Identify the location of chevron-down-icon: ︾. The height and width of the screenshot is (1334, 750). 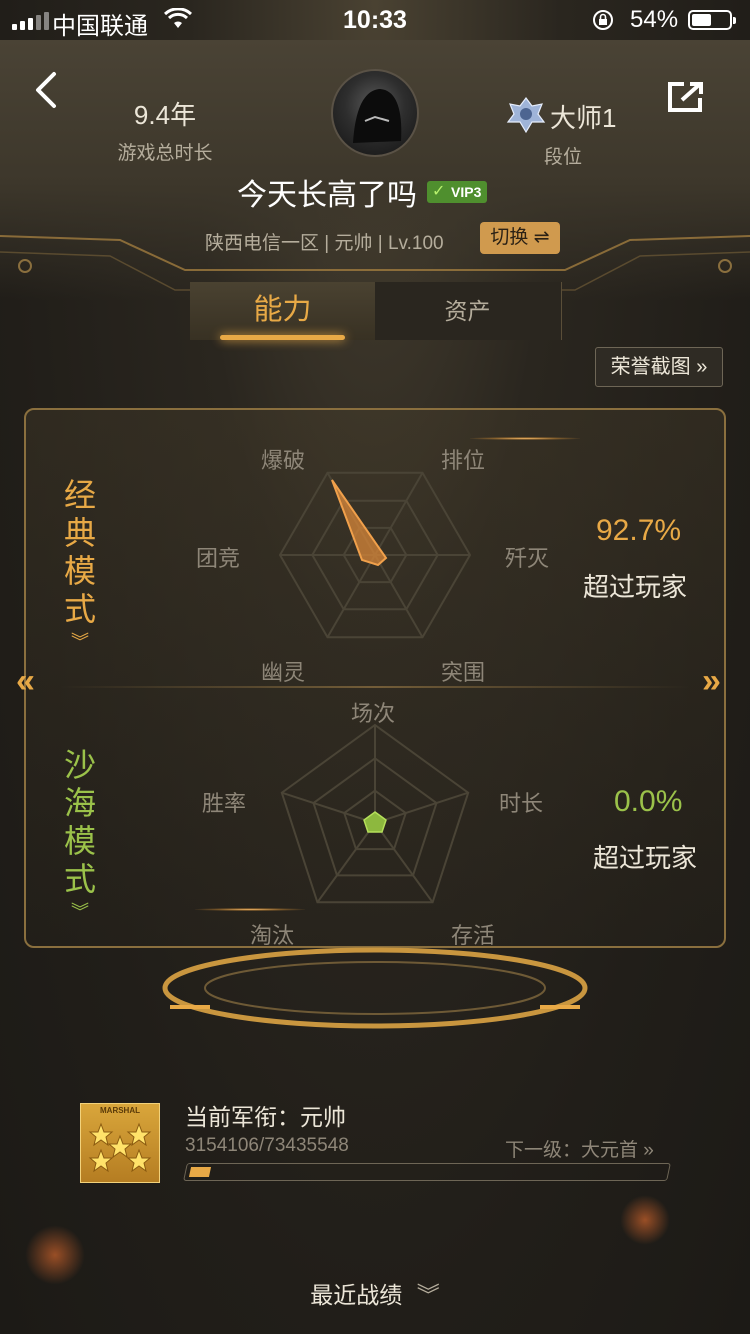
(428, 1295).